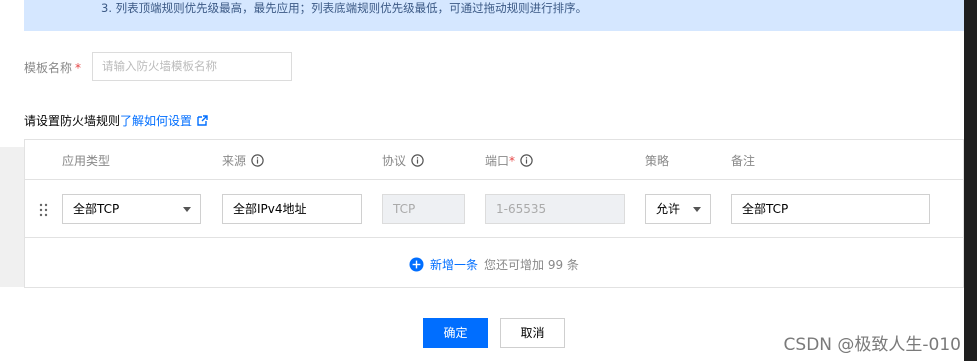 This screenshot has width=977, height=361. I want to click on remark-input: 全部TCP, so click(830, 209).